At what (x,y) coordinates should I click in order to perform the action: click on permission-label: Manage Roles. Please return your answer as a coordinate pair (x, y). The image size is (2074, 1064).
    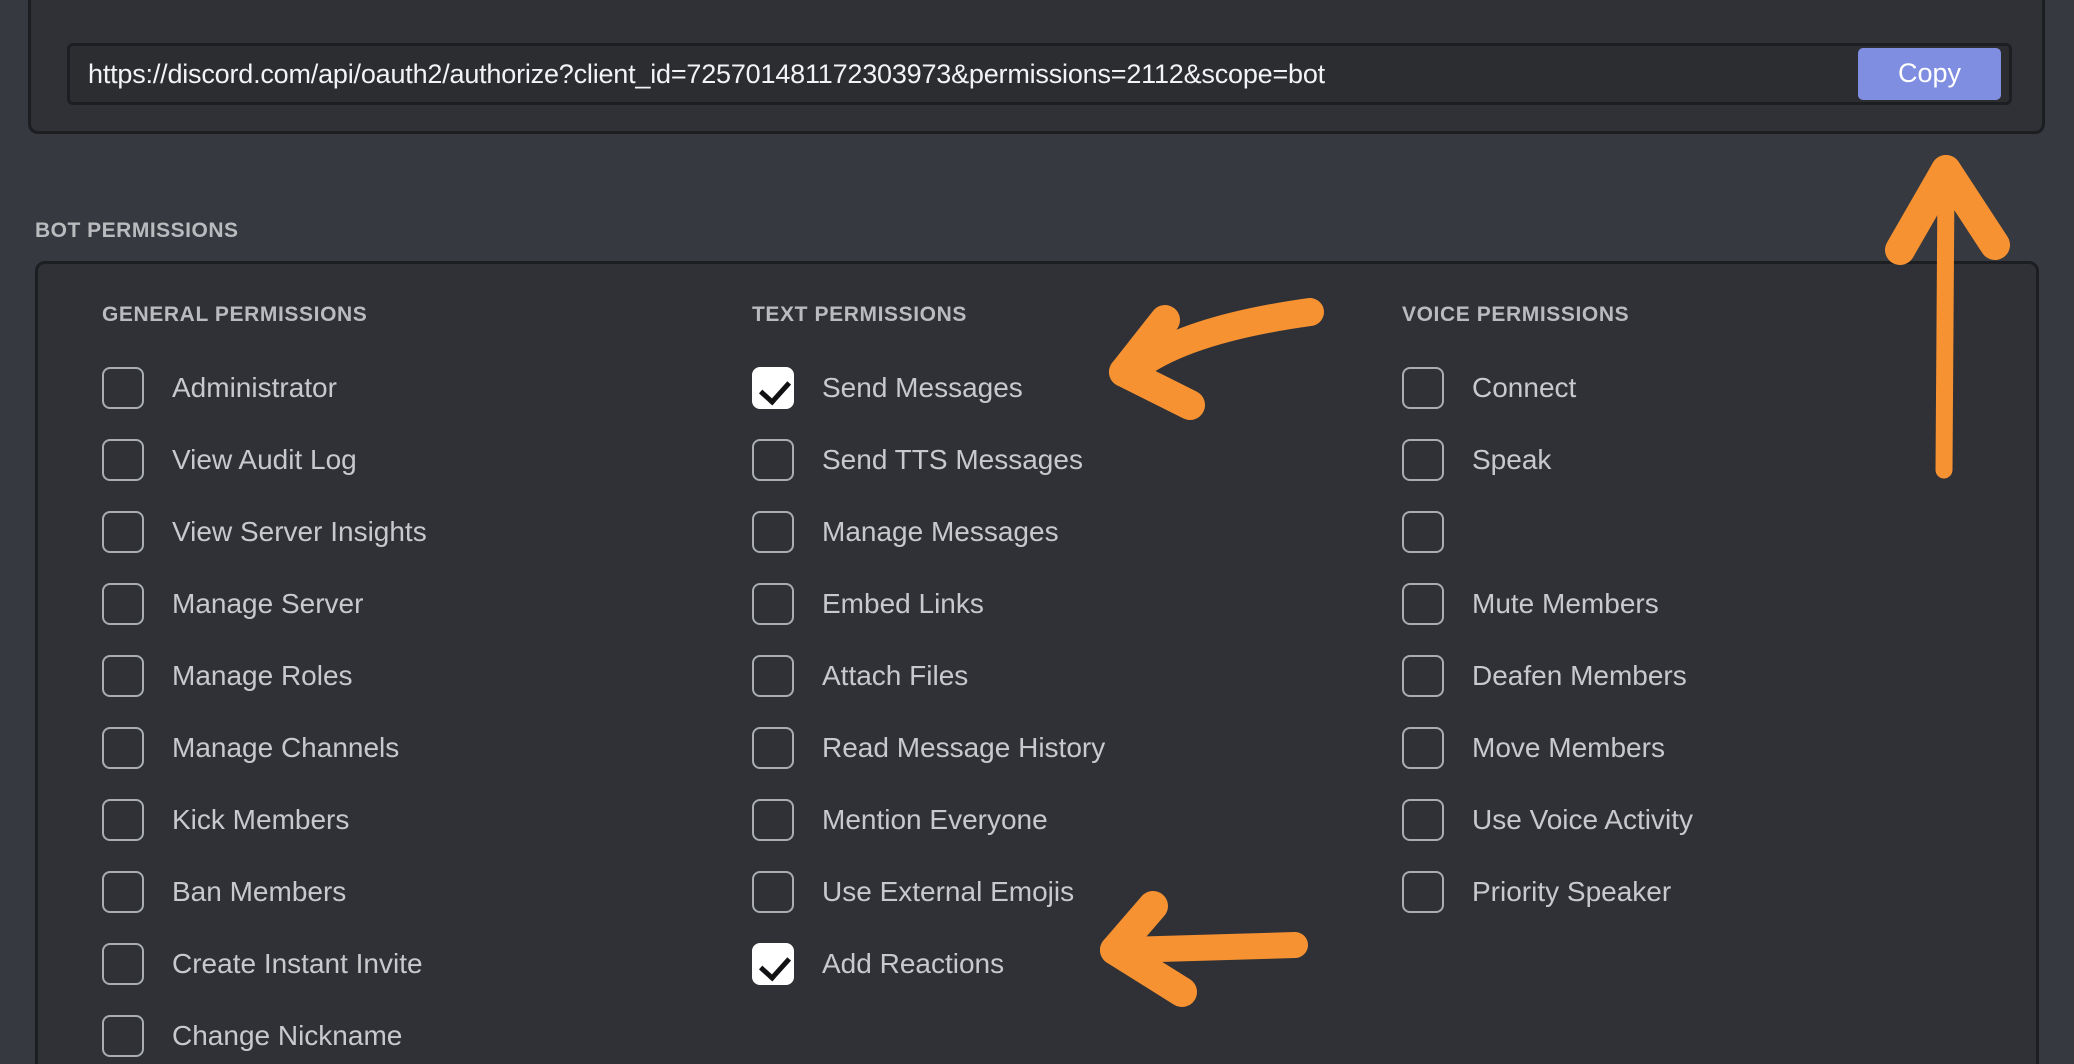
    Looking at the image, I should click on (262, 675).